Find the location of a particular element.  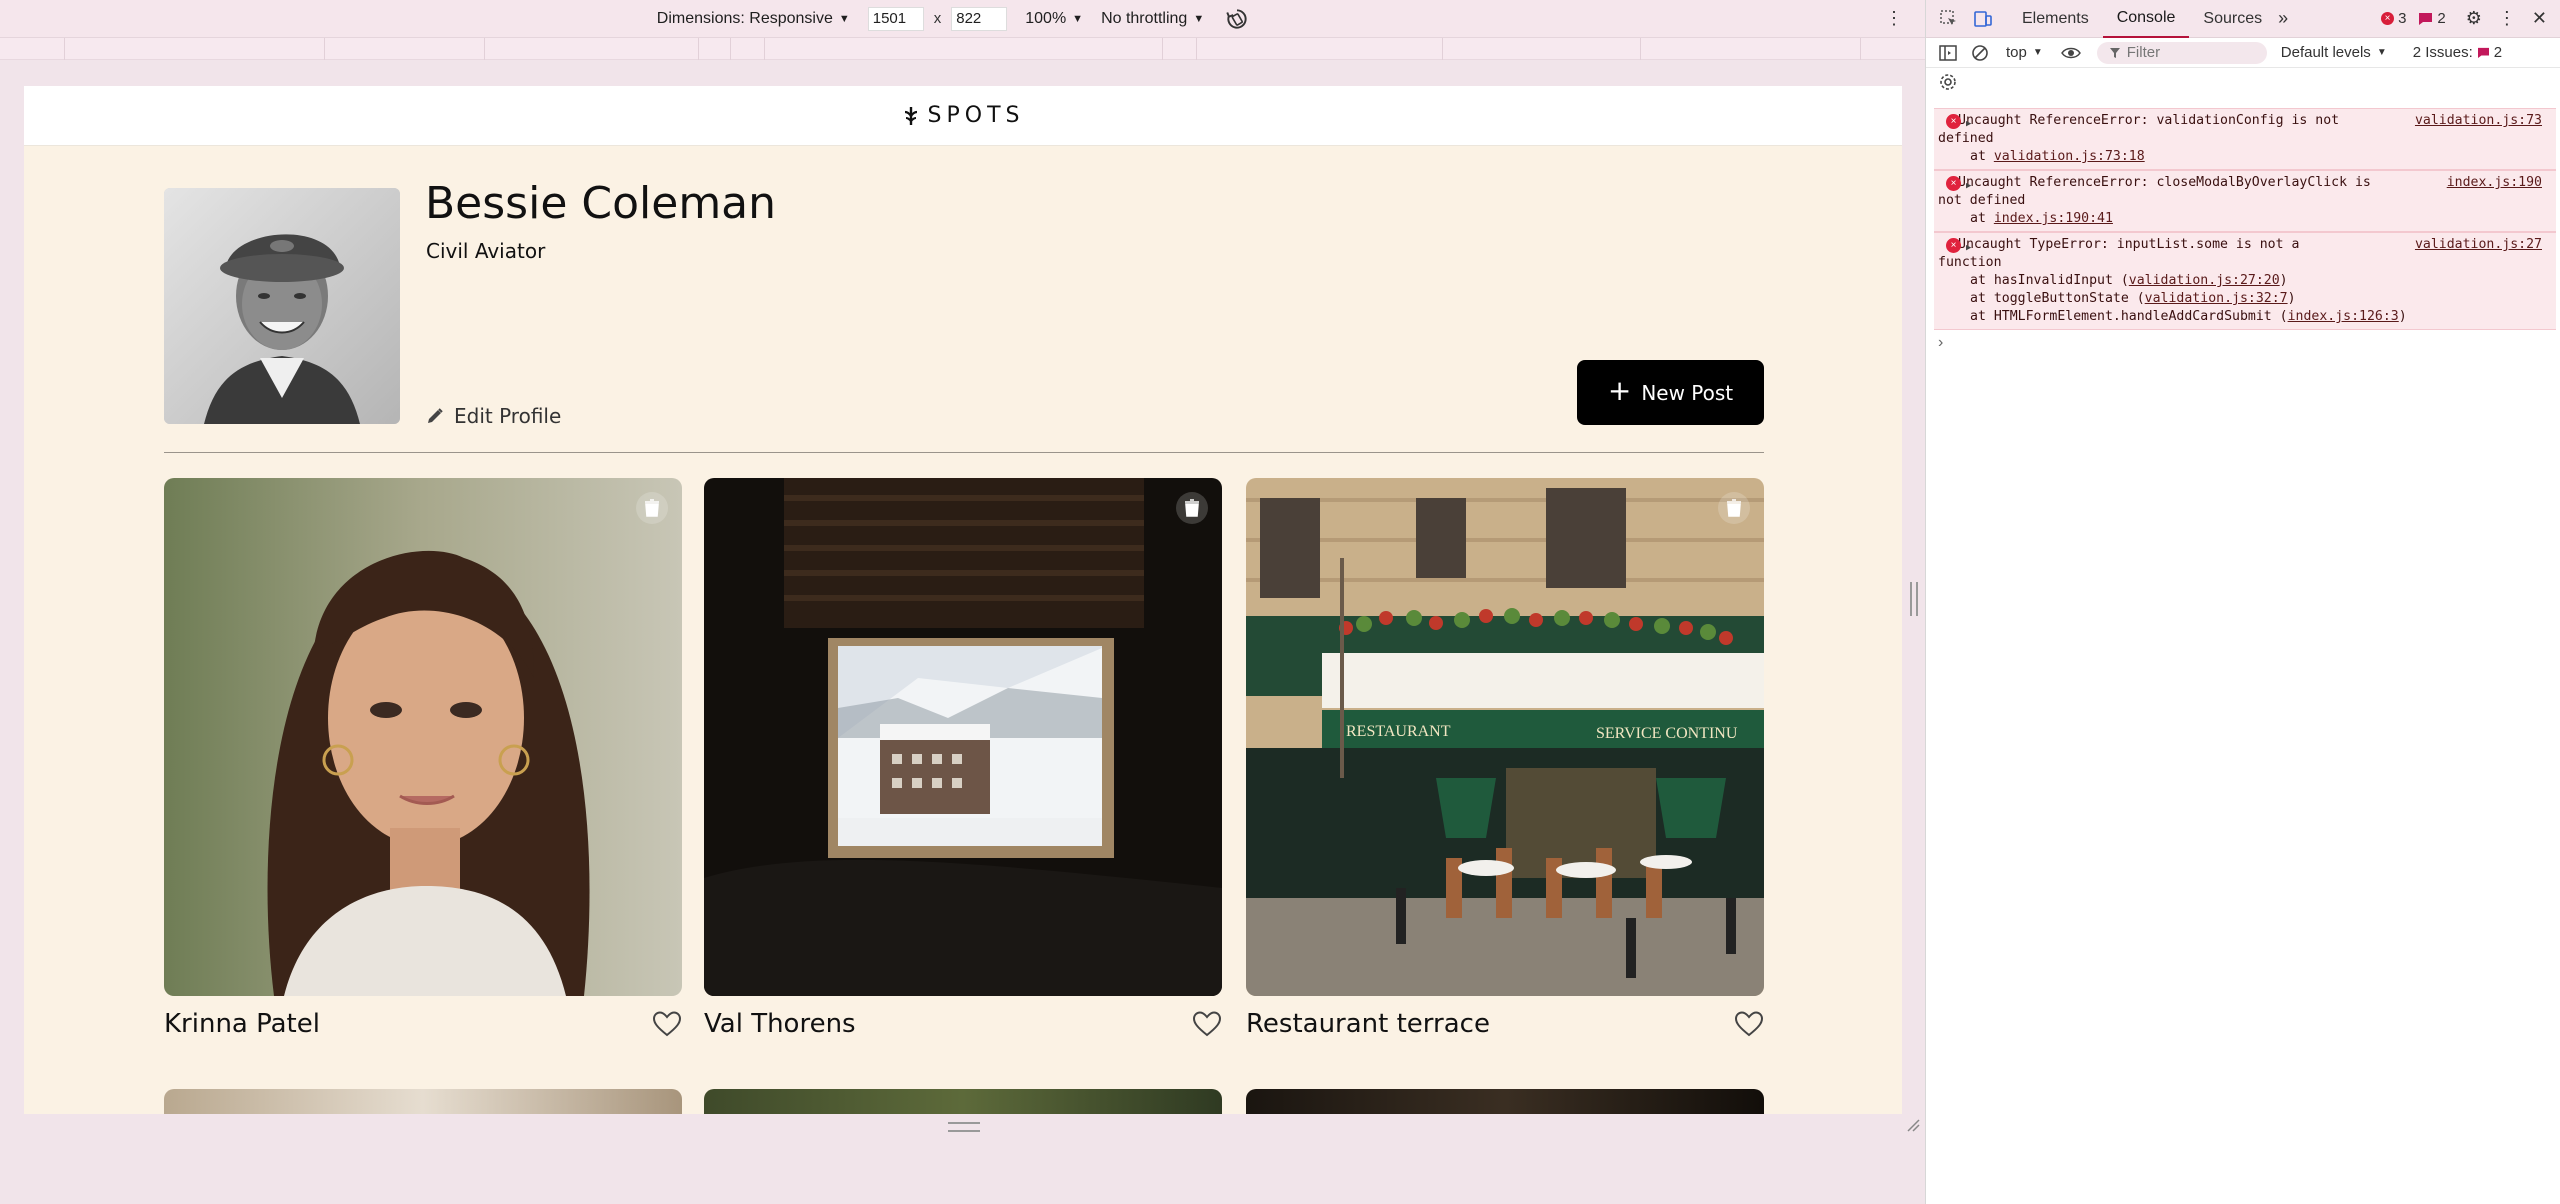

stack-link: validation.js:73:18 is located at coordinates (2069, 156).